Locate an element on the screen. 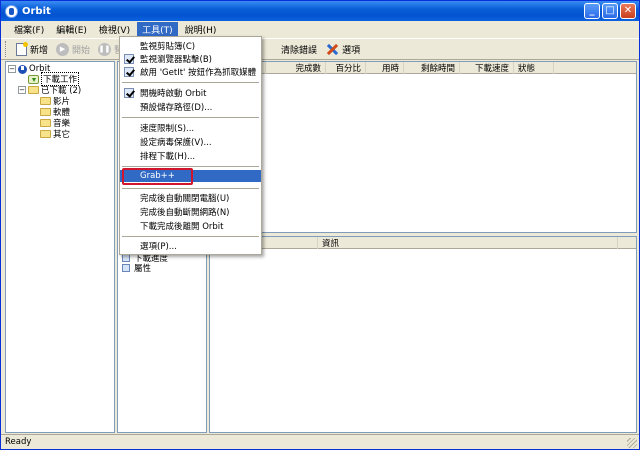 The image size is (640, 450). column-header: 剩餘時間 is located at coordinates (432, 68).